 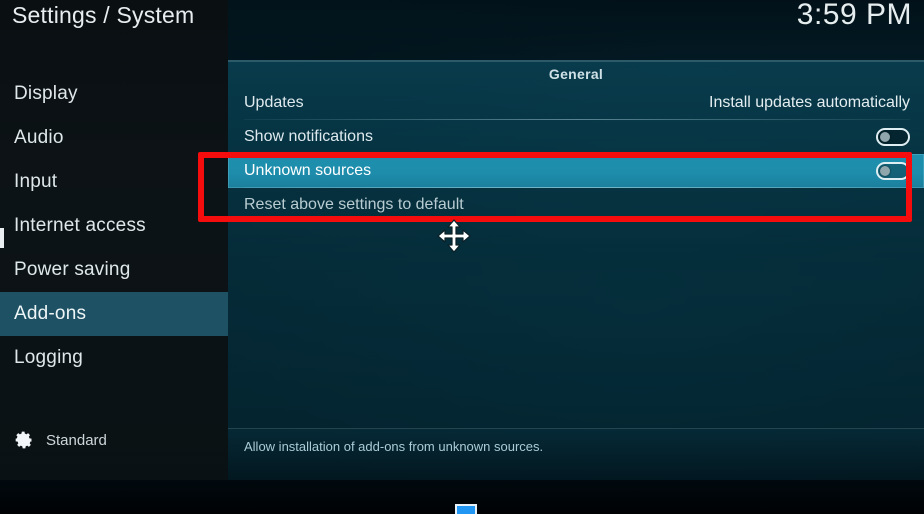 What do you see at coordinates (454, 236) in the screenshot?
I see `move-cursor-icon` at bounding box center [454, 236].